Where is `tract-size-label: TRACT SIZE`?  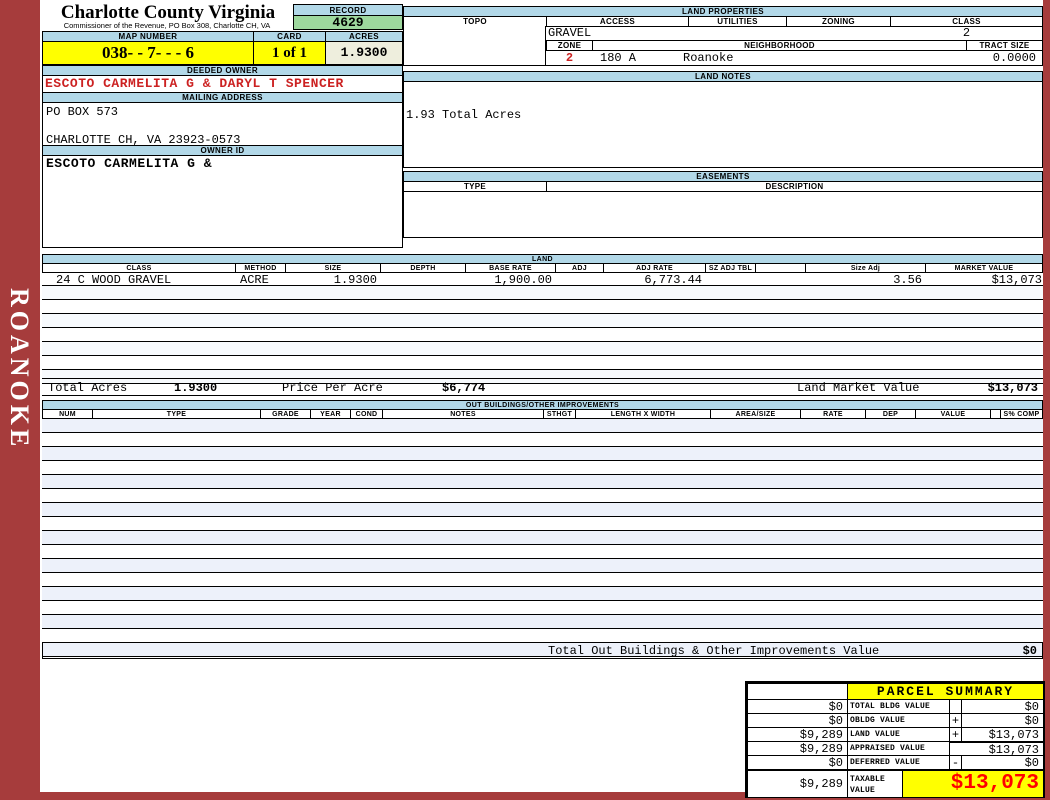
tract-size-label: TRACT SIZE is located at coordinates (1004, 45).